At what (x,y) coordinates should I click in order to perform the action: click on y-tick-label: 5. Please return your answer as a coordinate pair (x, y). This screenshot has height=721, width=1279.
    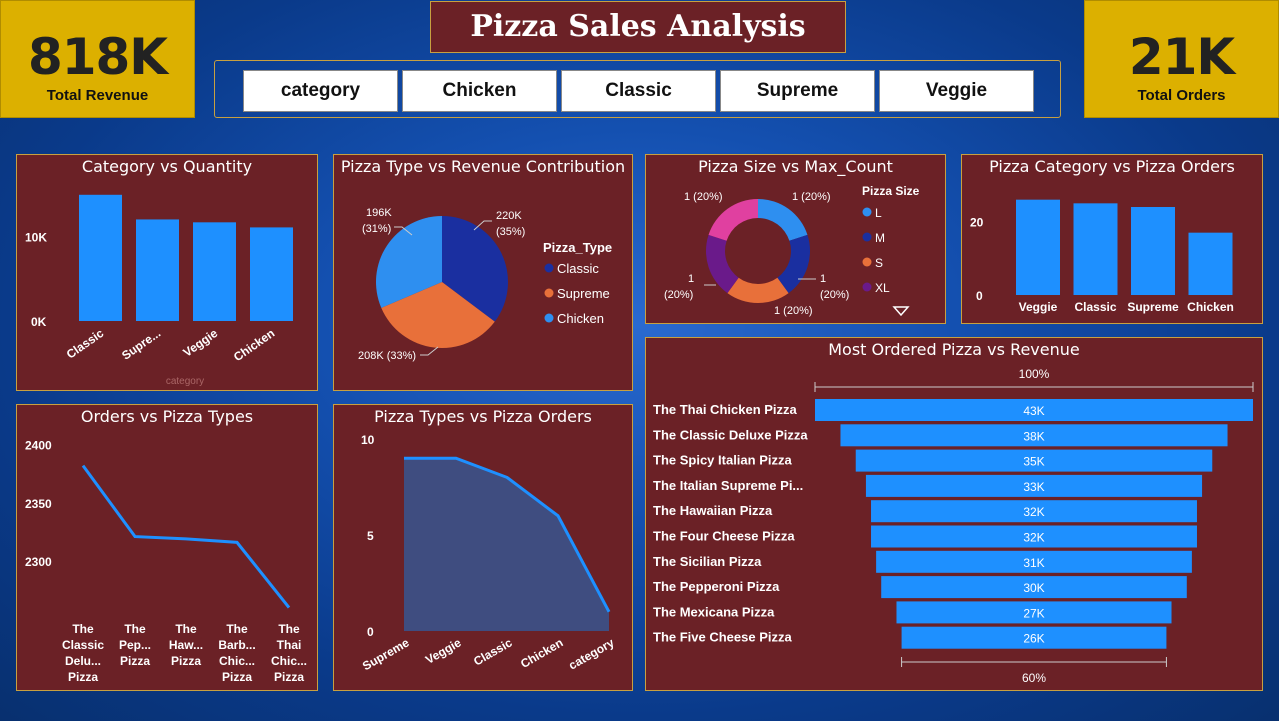
    Looking at the image, I should click on (370, 536).